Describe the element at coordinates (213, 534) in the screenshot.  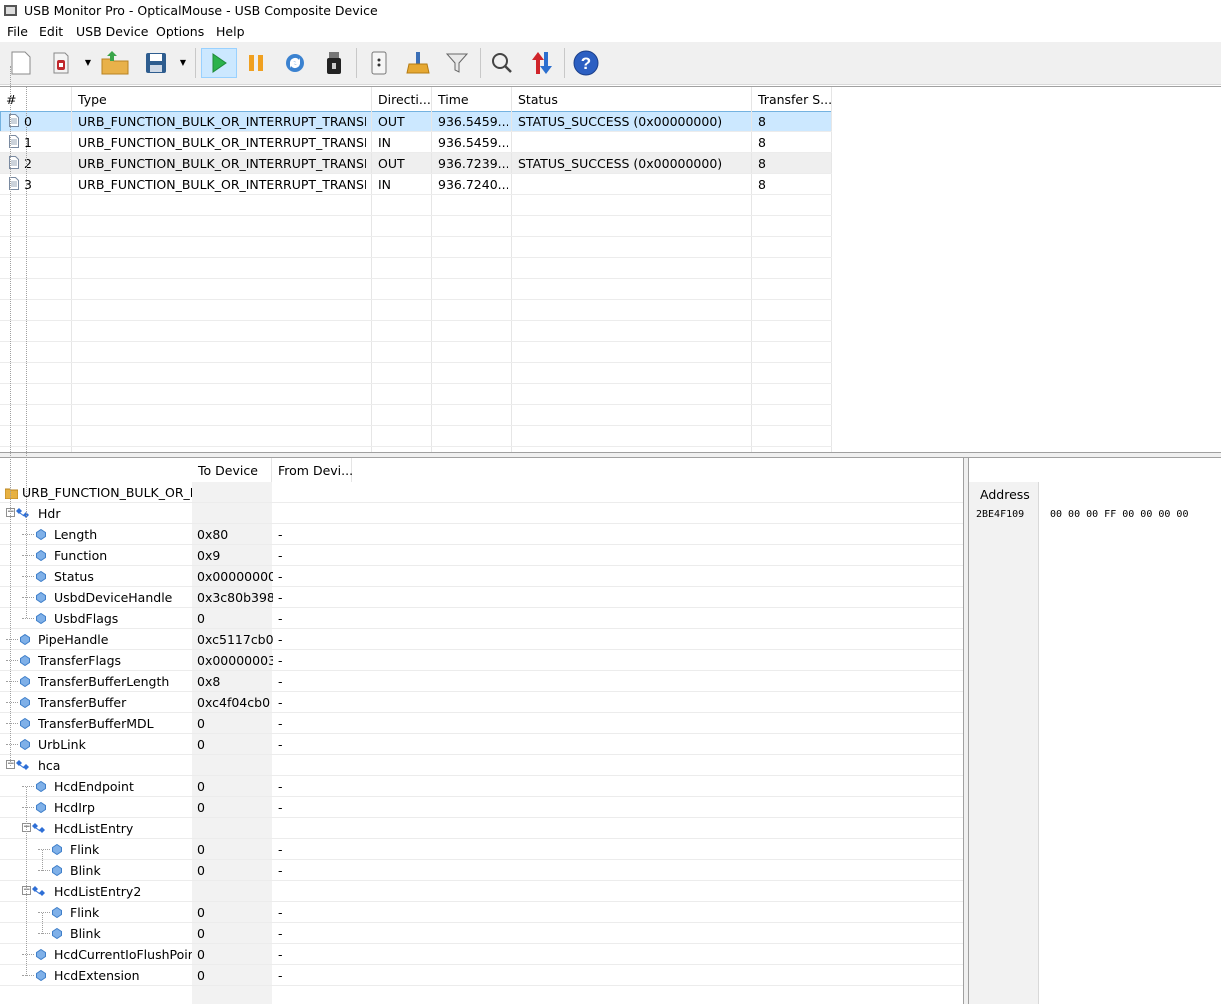
I see `to-device-value: 0x80` at that location.